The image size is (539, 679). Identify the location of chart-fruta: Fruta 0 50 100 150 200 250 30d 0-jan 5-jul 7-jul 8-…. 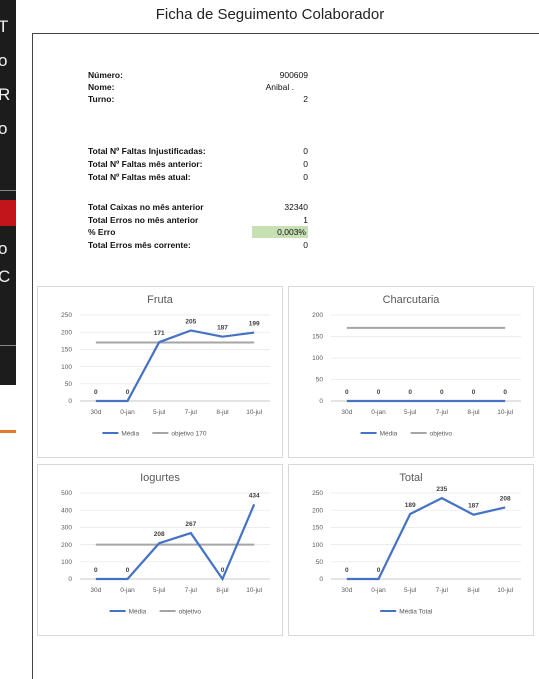
(160, 372).